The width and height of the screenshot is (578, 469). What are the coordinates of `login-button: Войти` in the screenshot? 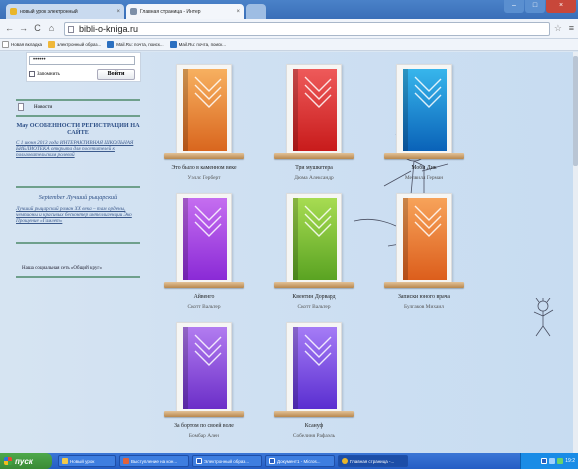 It's located at (116, 74).